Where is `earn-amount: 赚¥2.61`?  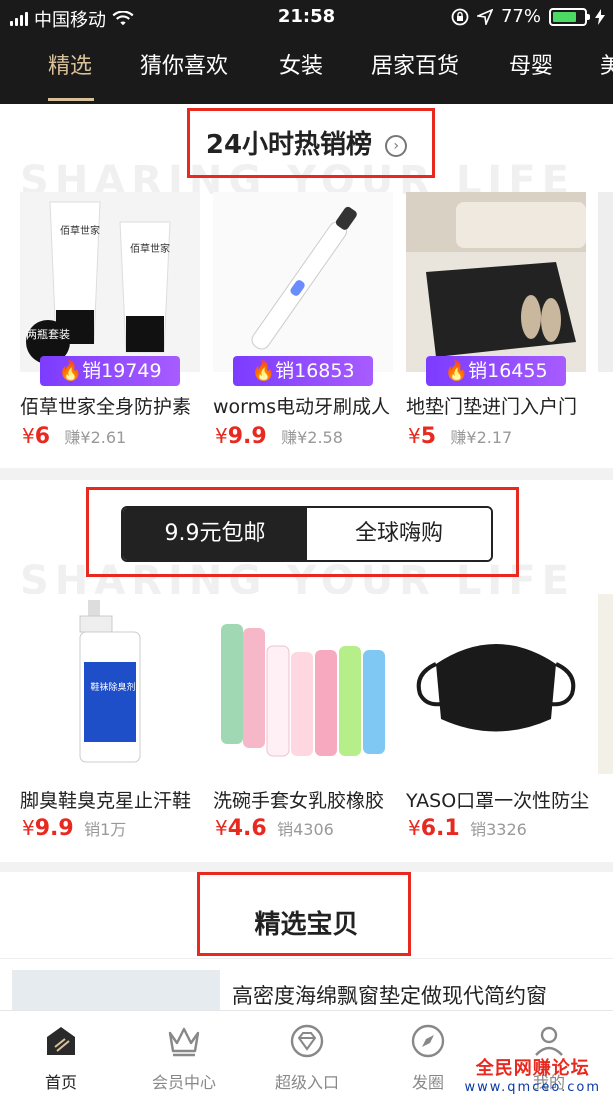 earn-amount: 赚¥2.61 is located at coordinates (95, 437).